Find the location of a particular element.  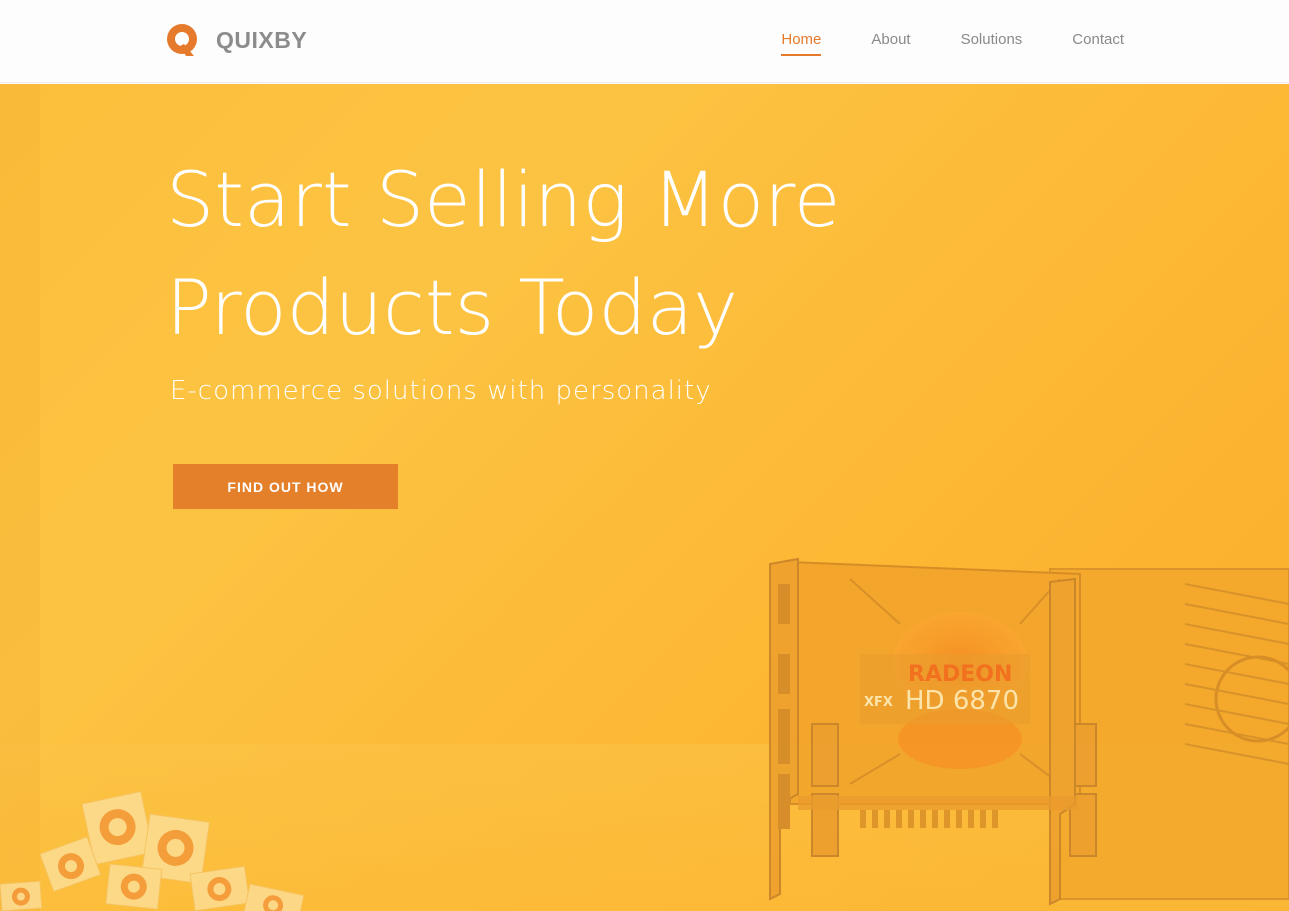

hero-headline-line-2: Products Today is located at coordinates (452, 307).